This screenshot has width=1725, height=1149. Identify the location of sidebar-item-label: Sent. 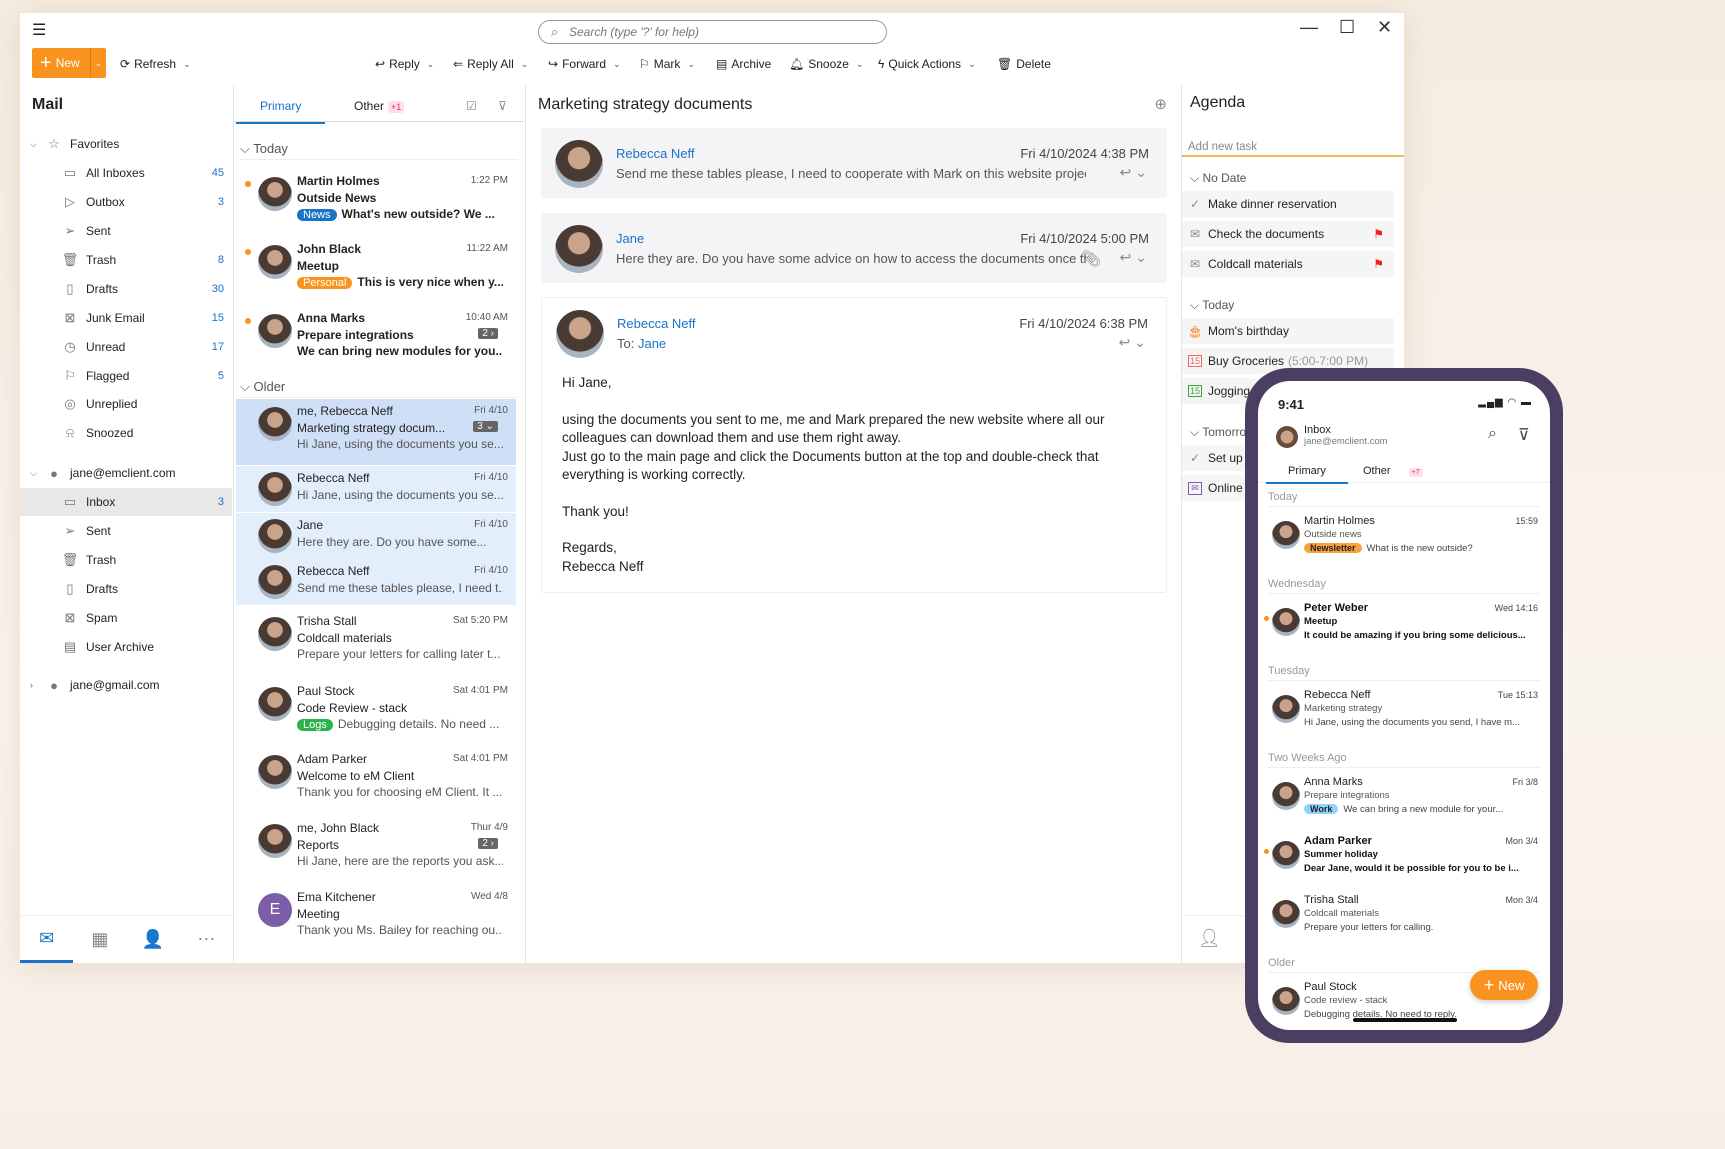
(98, 531).